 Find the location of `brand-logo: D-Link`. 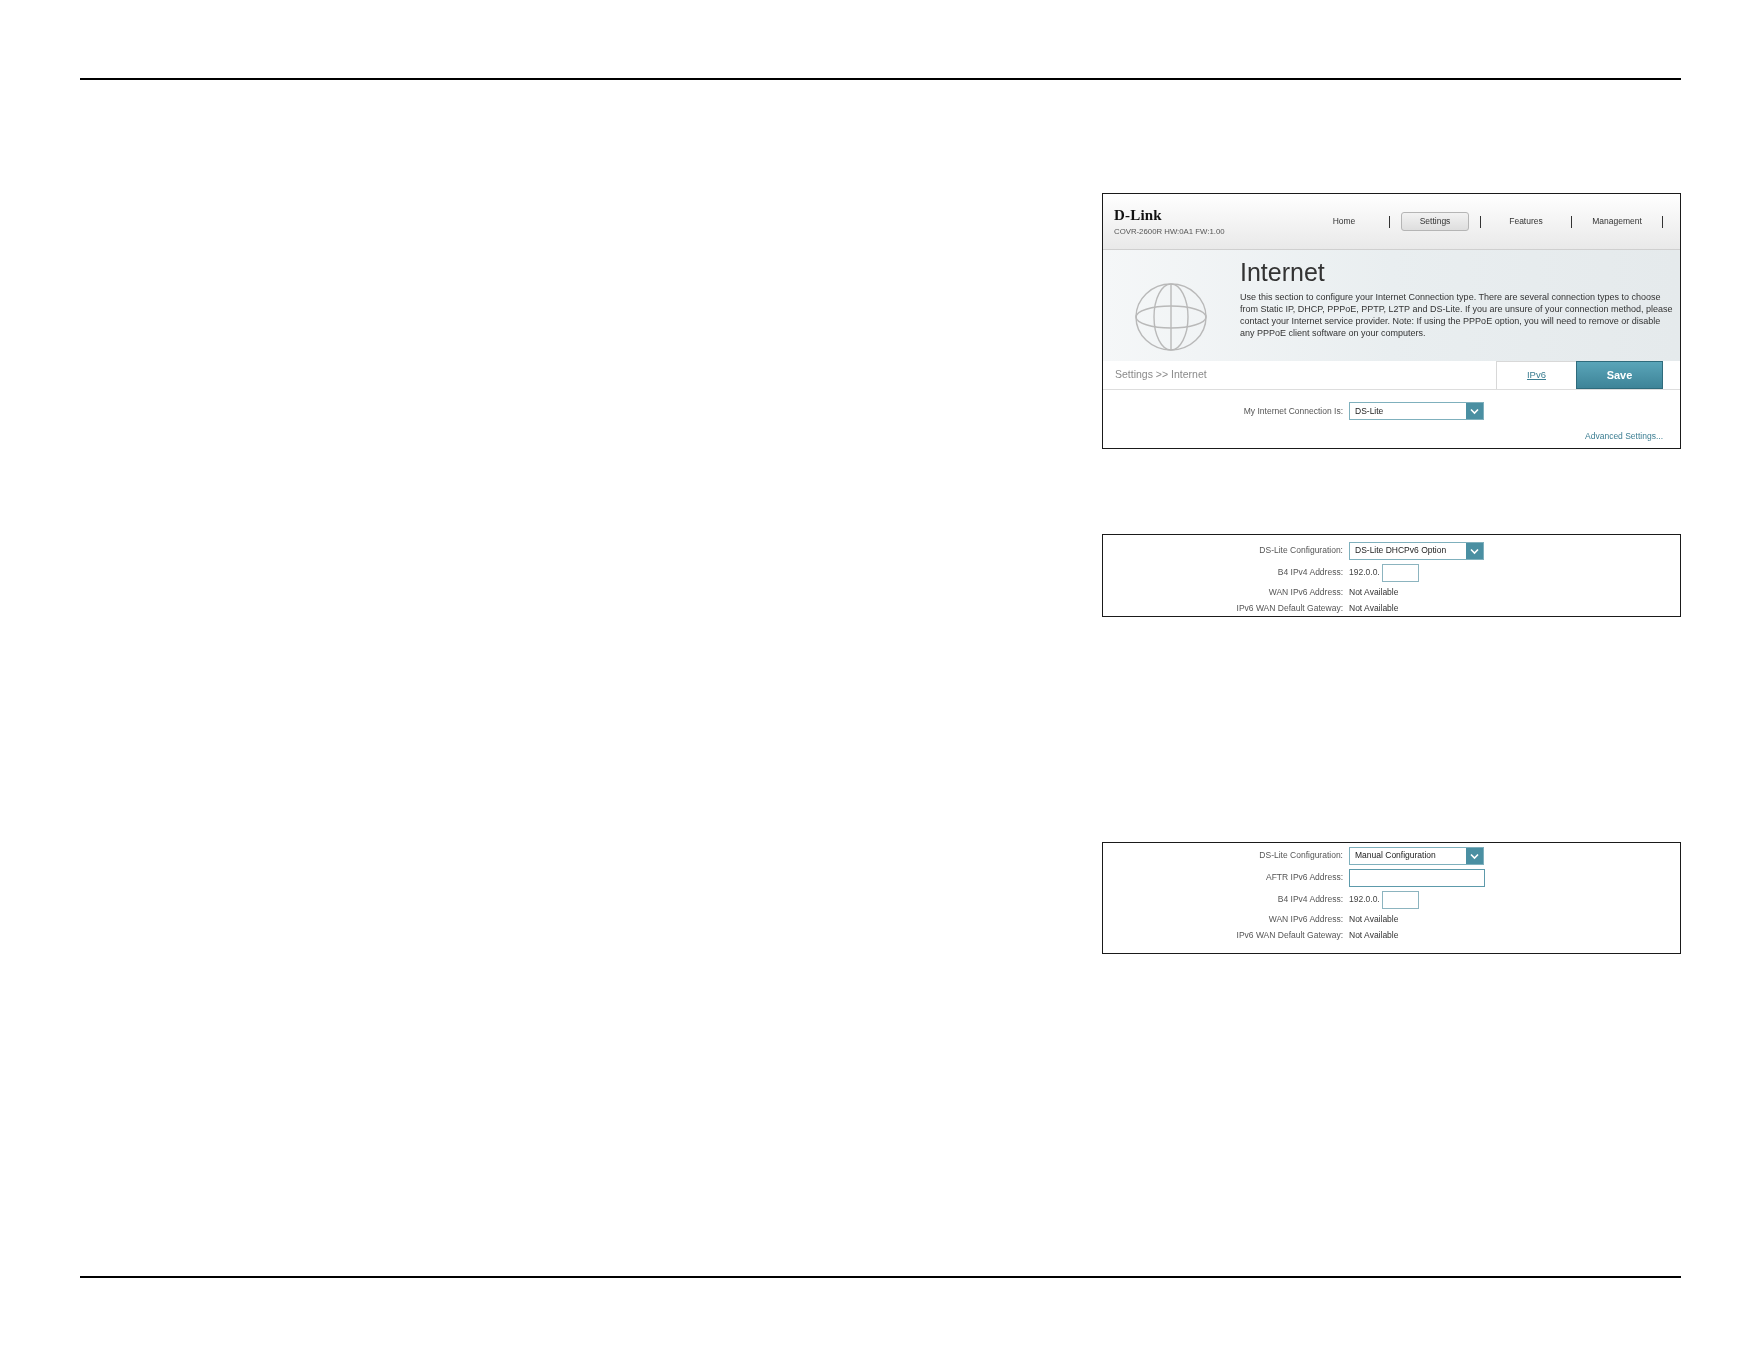

brand-logo: D-Link is located at coordinates (1138, 215).